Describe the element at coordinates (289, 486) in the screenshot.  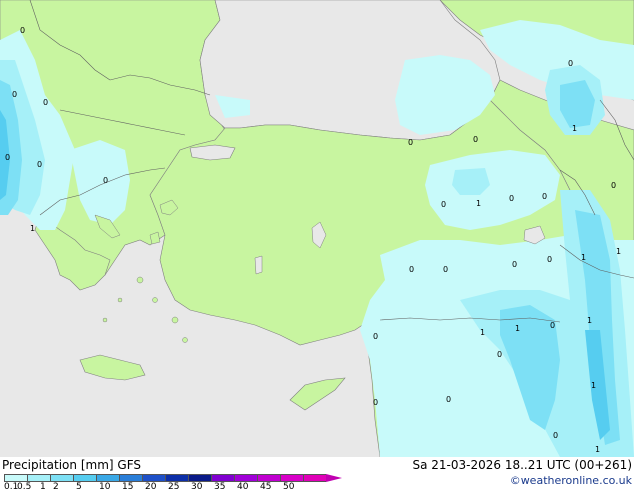
I see `colorbar-tick-label: 50` at that location.